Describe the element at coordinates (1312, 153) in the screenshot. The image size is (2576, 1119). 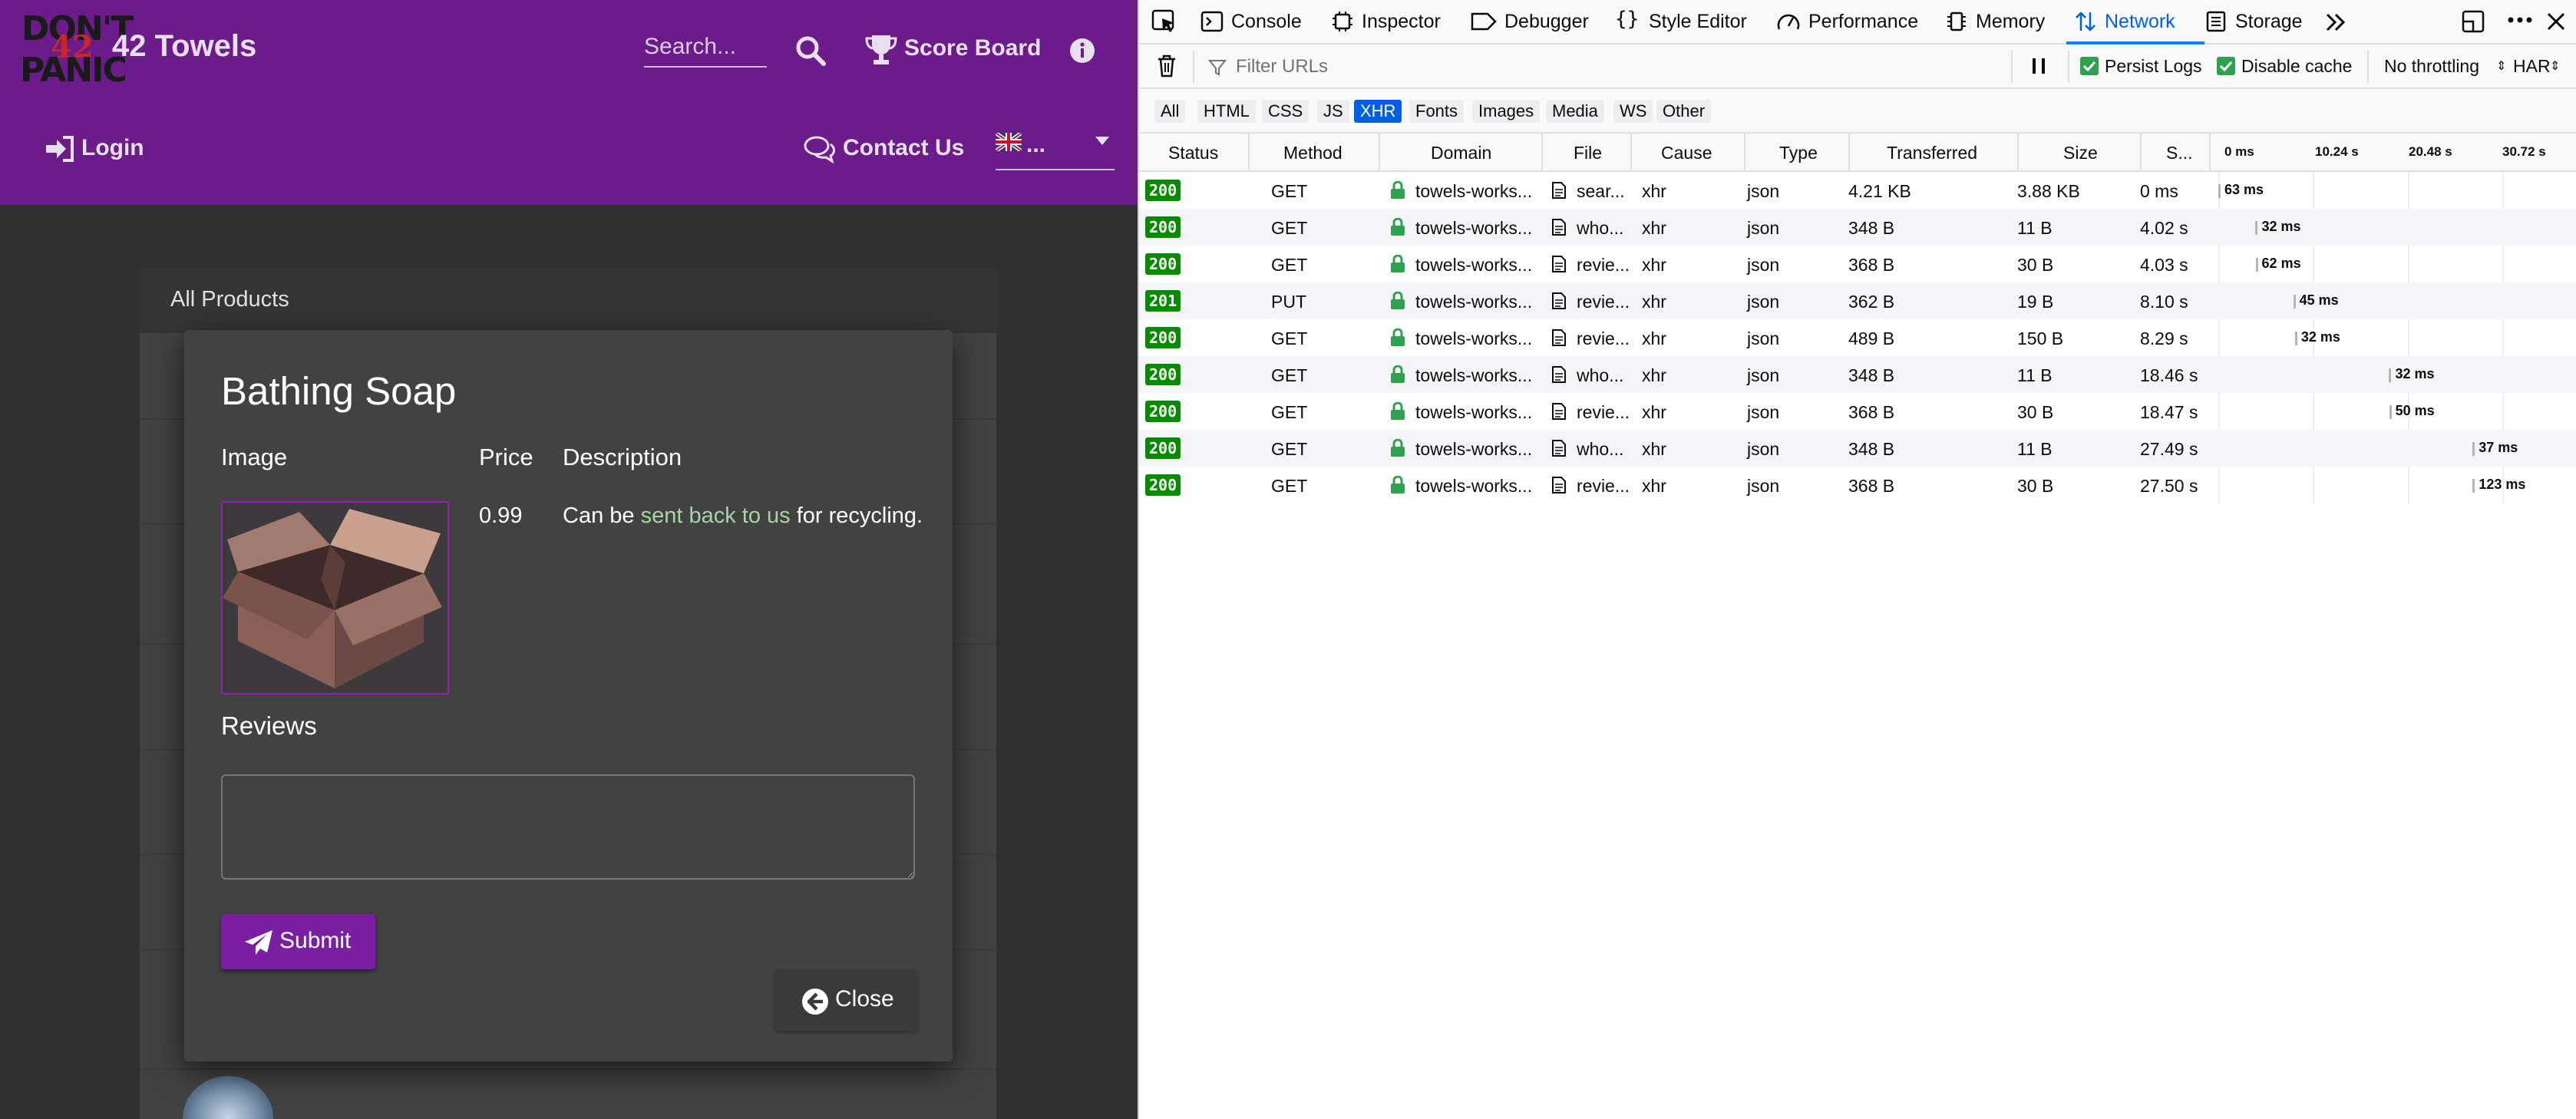
I see `column-header-method: Method` at that location.